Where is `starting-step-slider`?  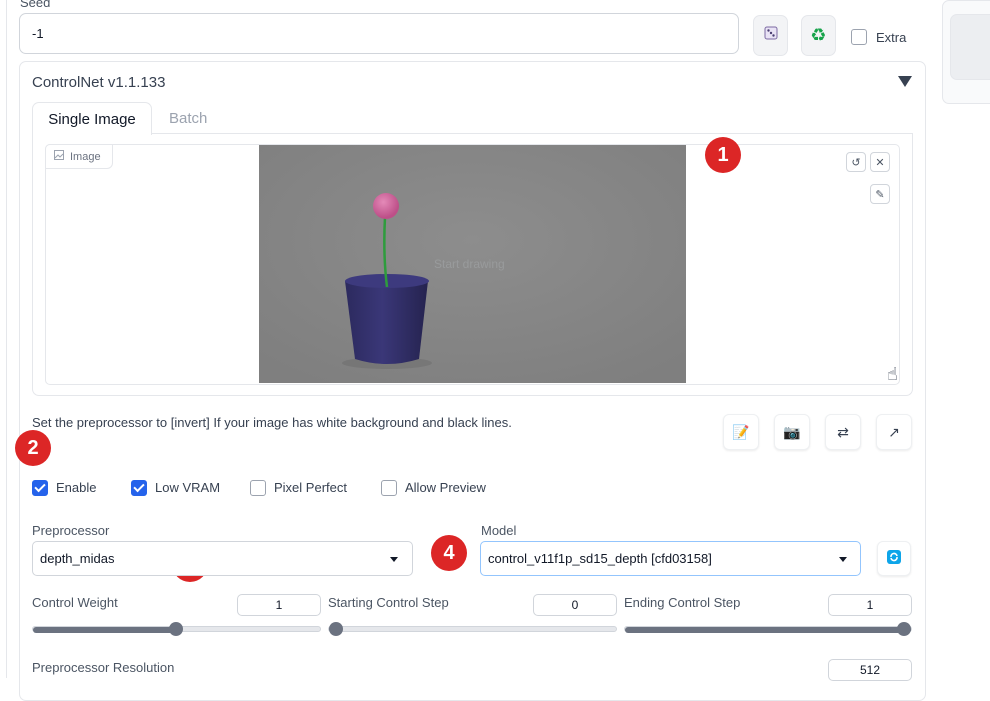
starting-step-slider is located at coordinates (472, 629).